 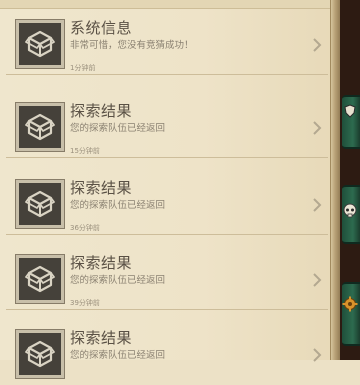 I want to click on message-time: 1分钟前, so click(x=83, y=68).